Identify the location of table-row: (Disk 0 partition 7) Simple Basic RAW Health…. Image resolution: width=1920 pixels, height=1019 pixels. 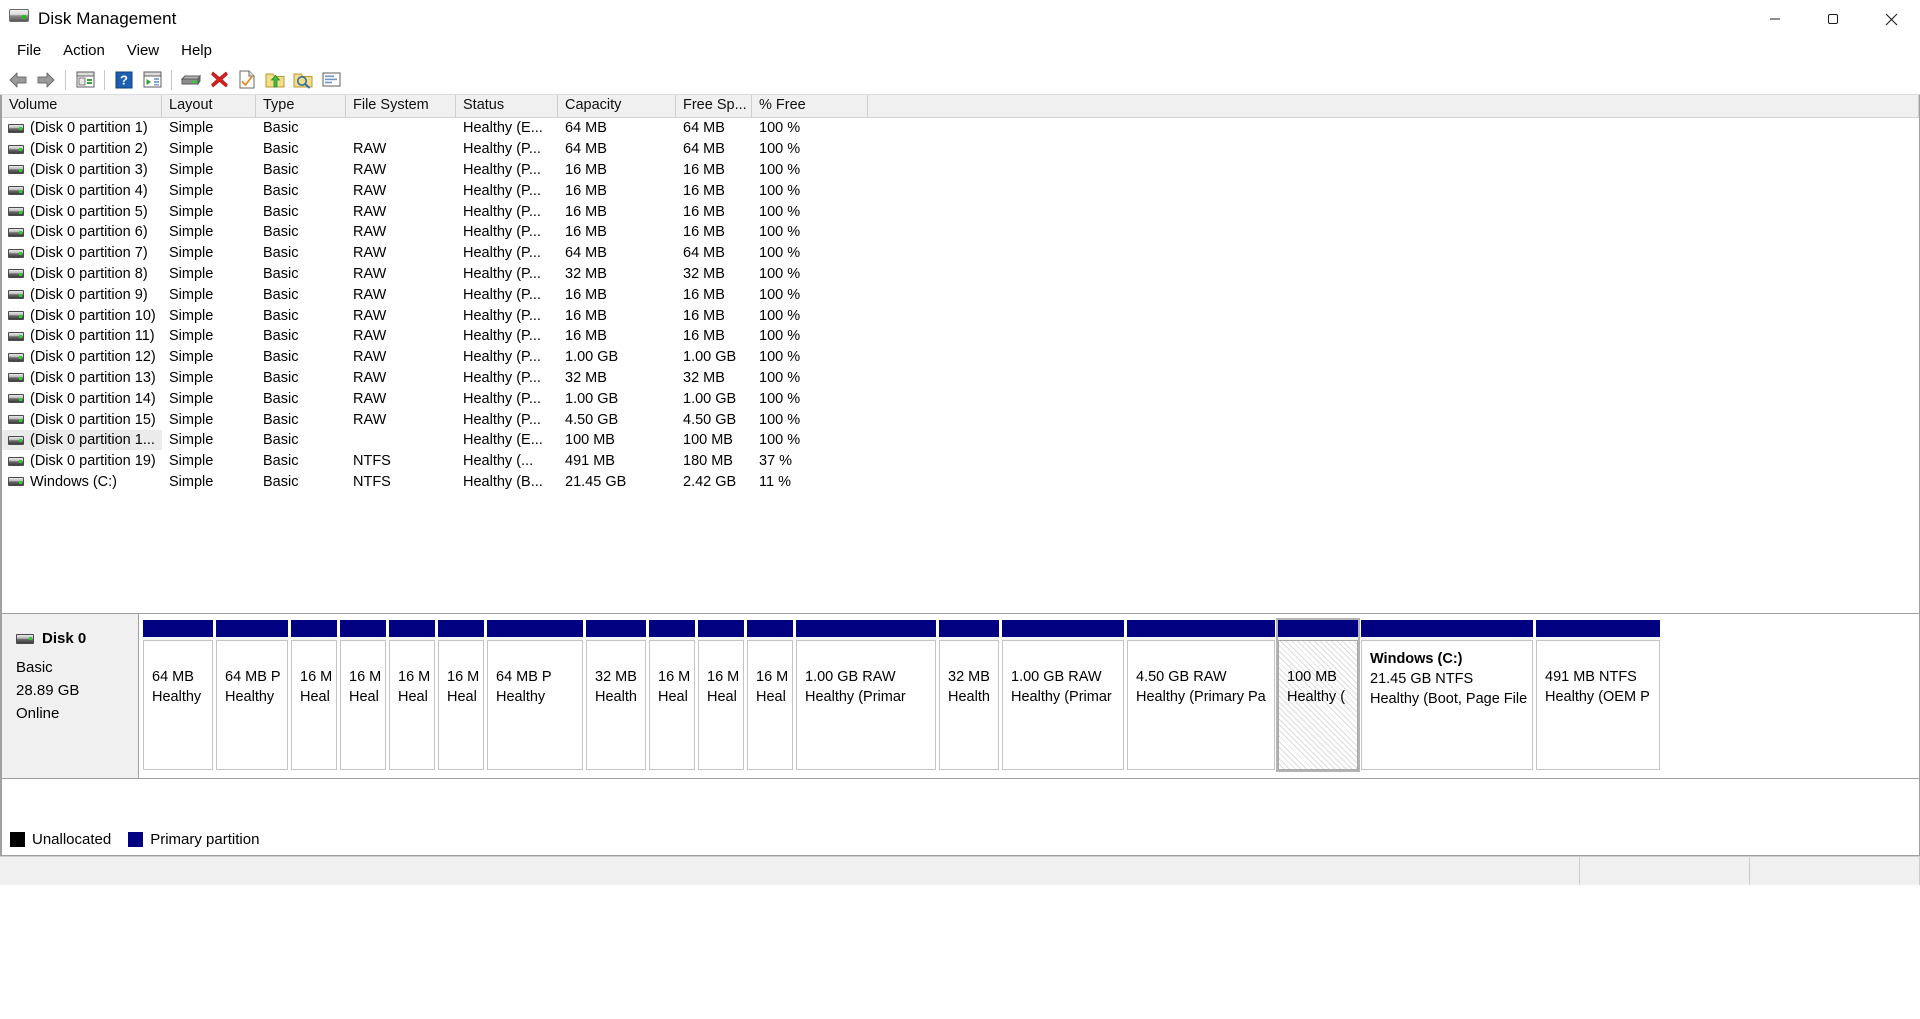
(960, 253).